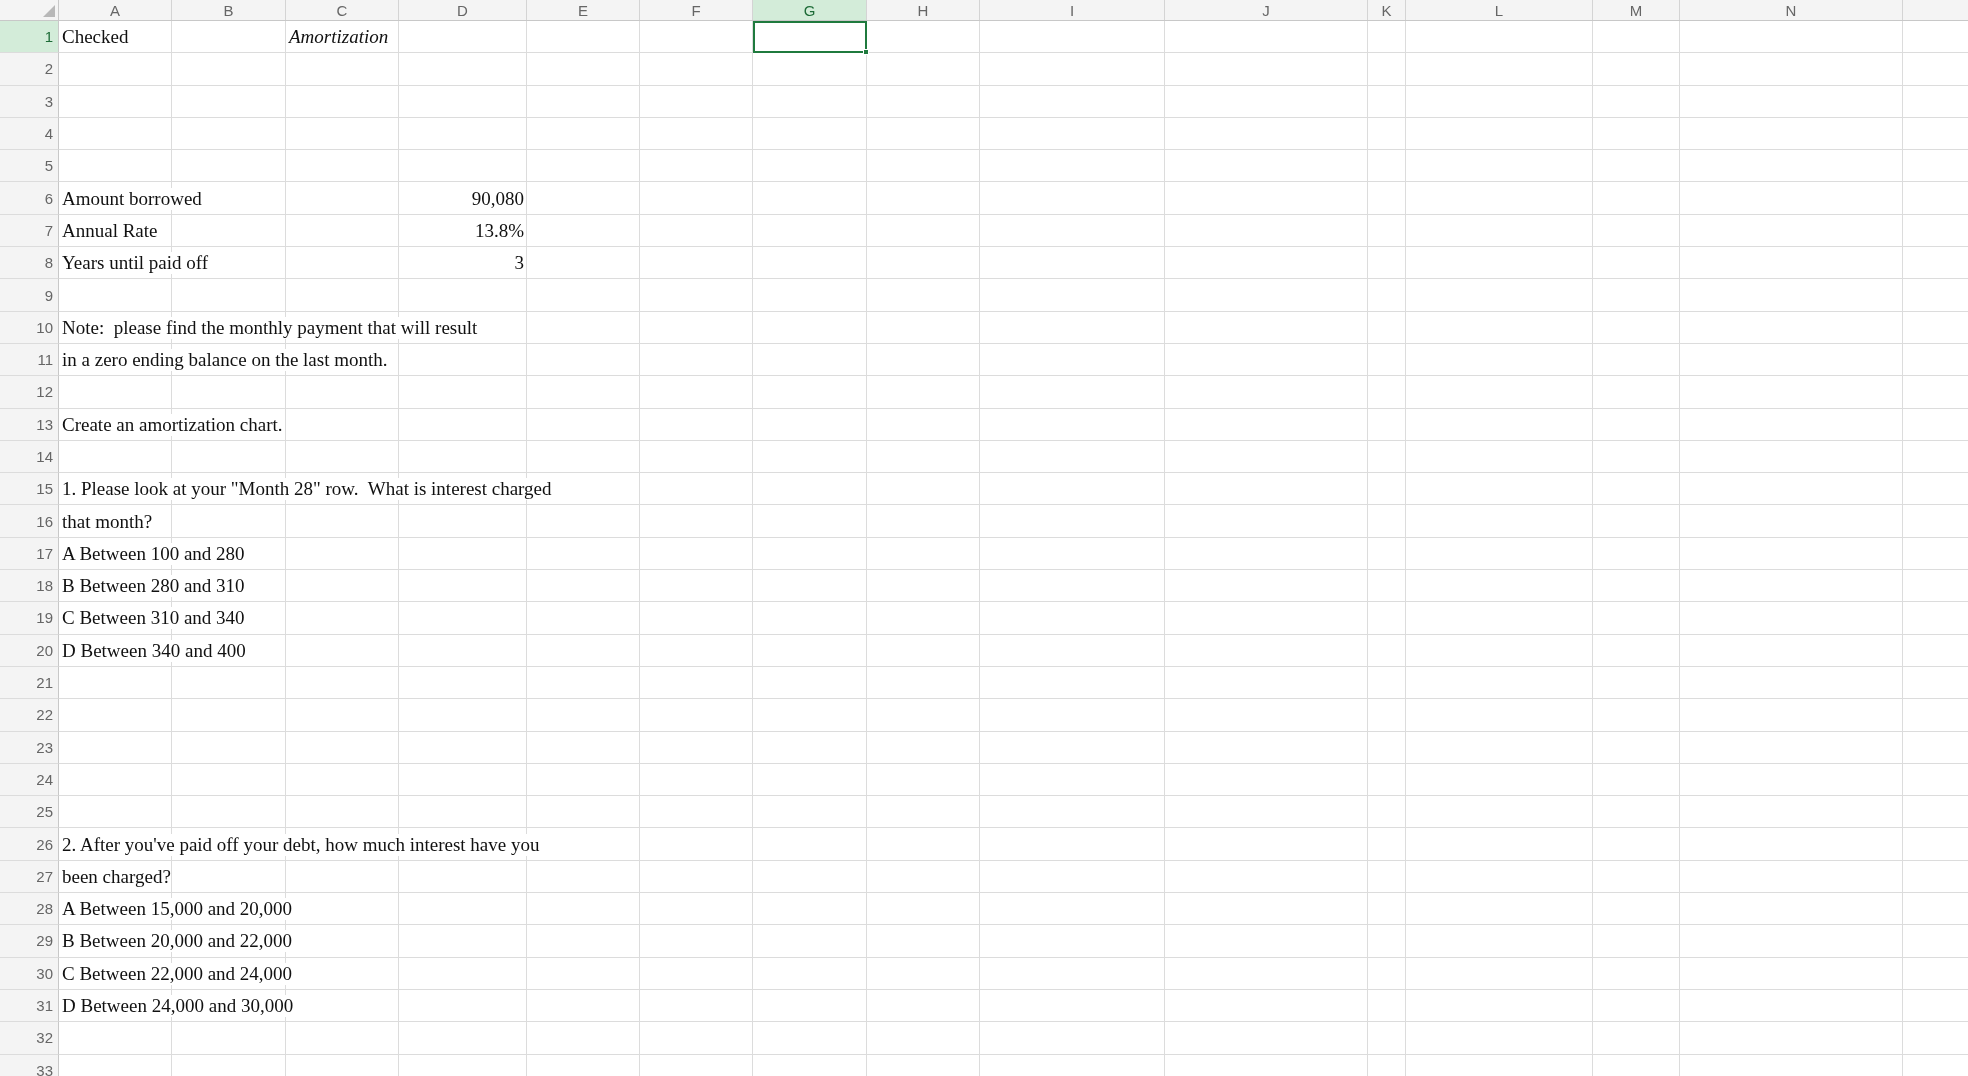 The image size is (1968, 1076). I want to click on row-number: 7, so click(29, 231).